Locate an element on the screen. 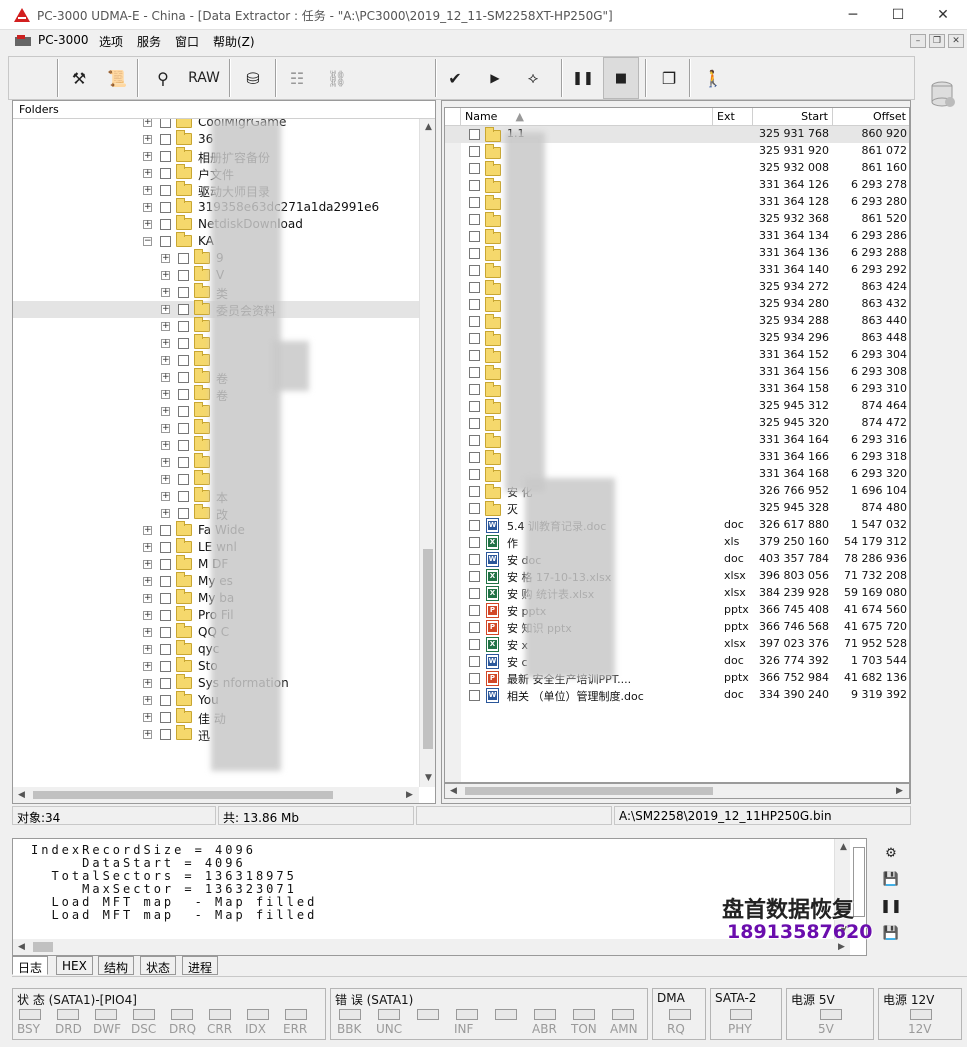 The height and width of the screenshot is (1047, 967). column-ext: Ext is located at coordinates (733, 117).